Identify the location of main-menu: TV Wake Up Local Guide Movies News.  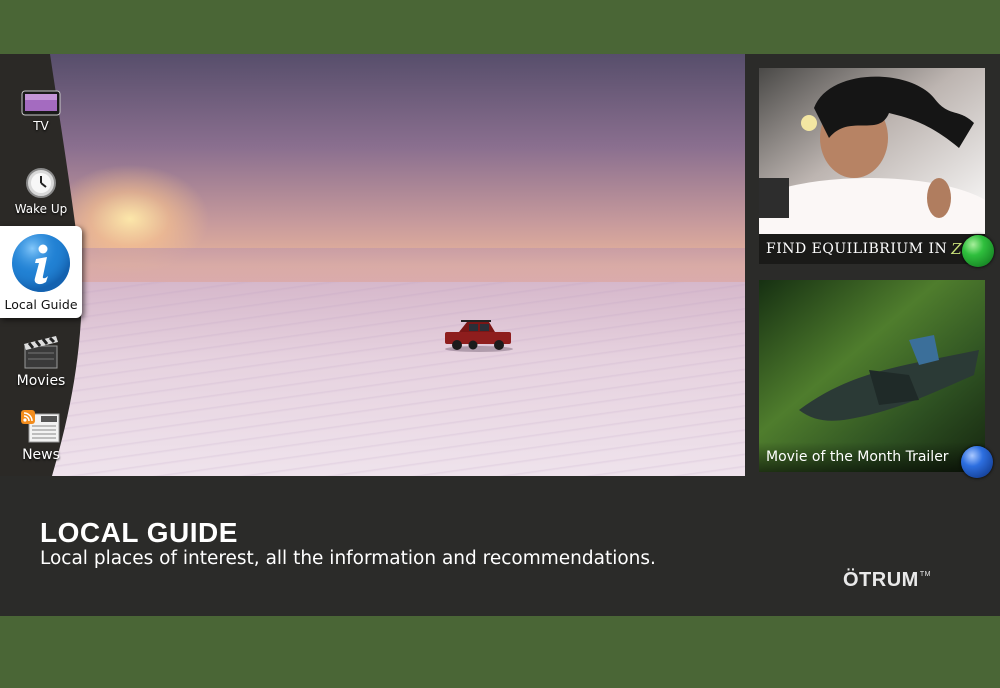
(41, 265).